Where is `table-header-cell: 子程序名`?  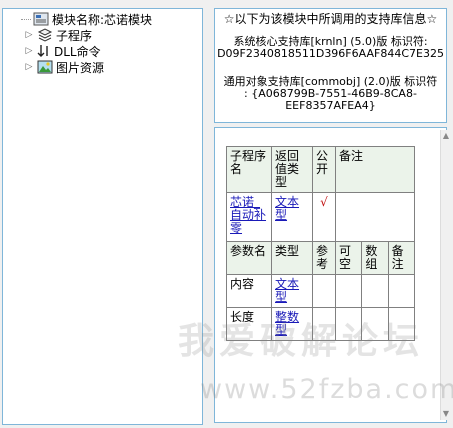 table-header-cell: 子程序名 is located at coordinates (249, 169).